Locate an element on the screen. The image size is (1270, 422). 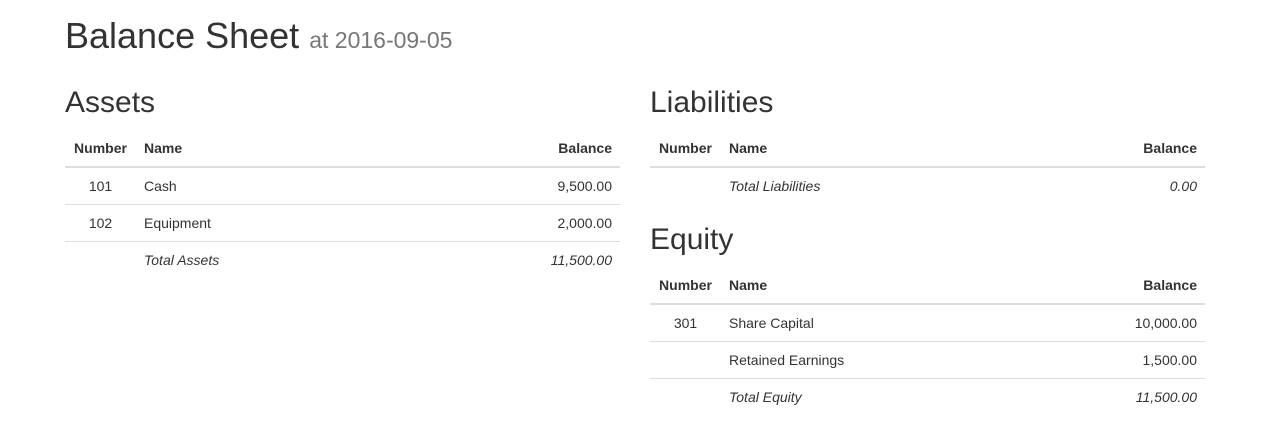
page-subtitle: at 2016-09-05 is located at coordinates (381, 40).